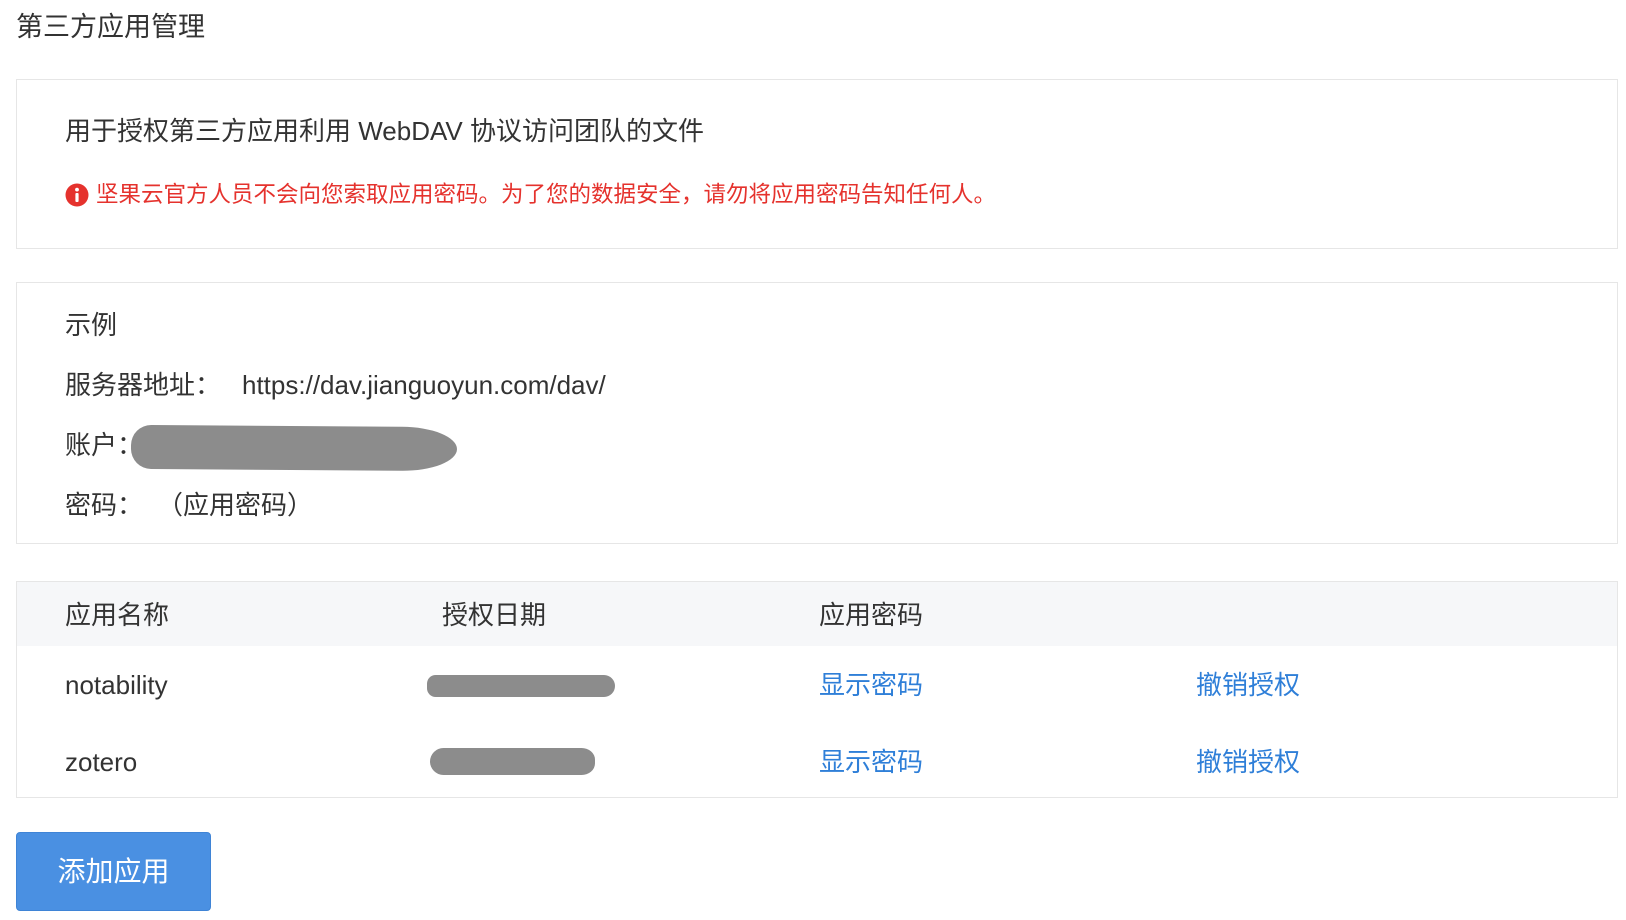 Image resolution: width=1626 pixels, height=920 pixels. What do you see at coordinates (494, 615) in the screenshot?
I see `column-header-auth-date: 授权日期` at bounding box center [494, 615].